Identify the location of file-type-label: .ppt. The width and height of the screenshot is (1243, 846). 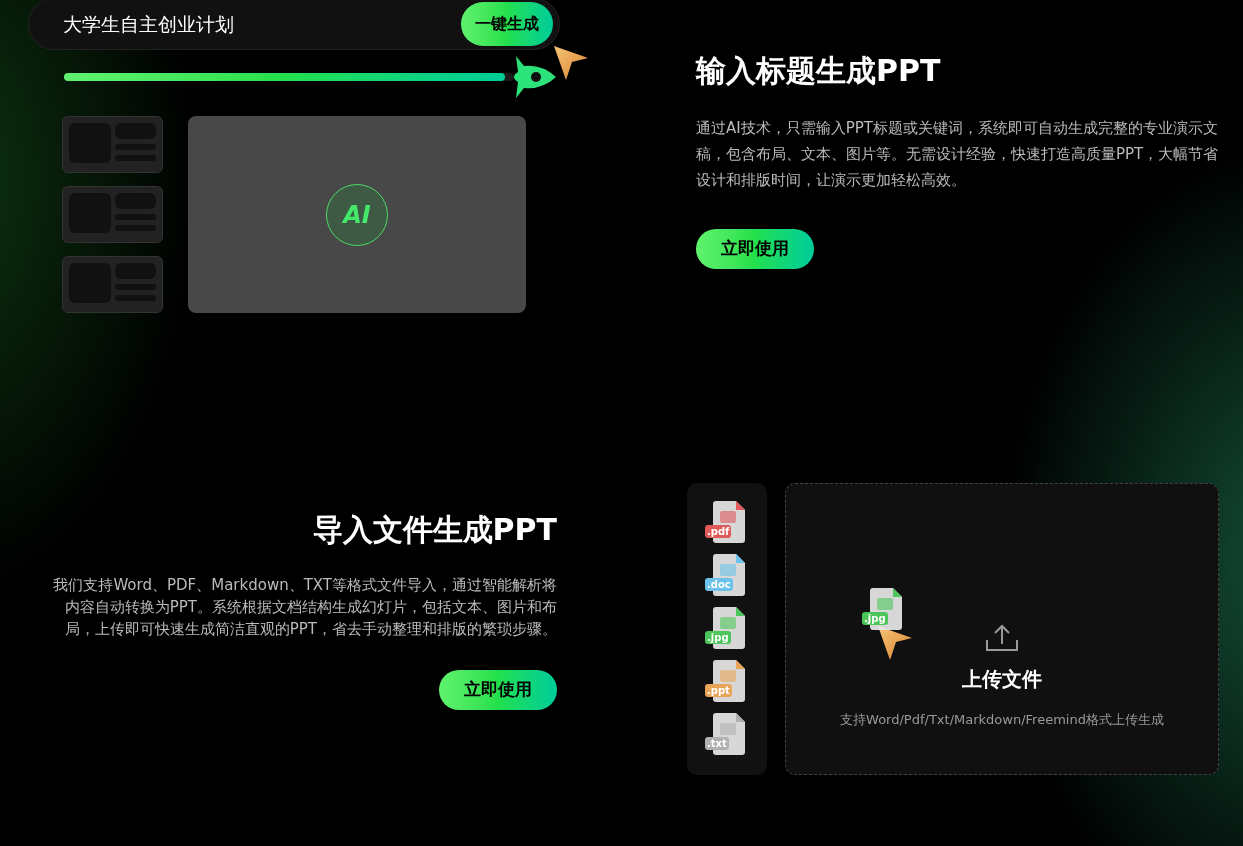
(718, 690).